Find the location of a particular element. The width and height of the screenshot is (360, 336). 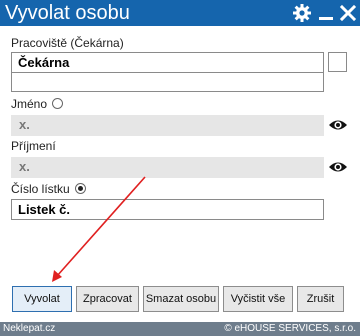

workplace-label: Pracoviště (Čekárna) is located at coordinates (67, 43).